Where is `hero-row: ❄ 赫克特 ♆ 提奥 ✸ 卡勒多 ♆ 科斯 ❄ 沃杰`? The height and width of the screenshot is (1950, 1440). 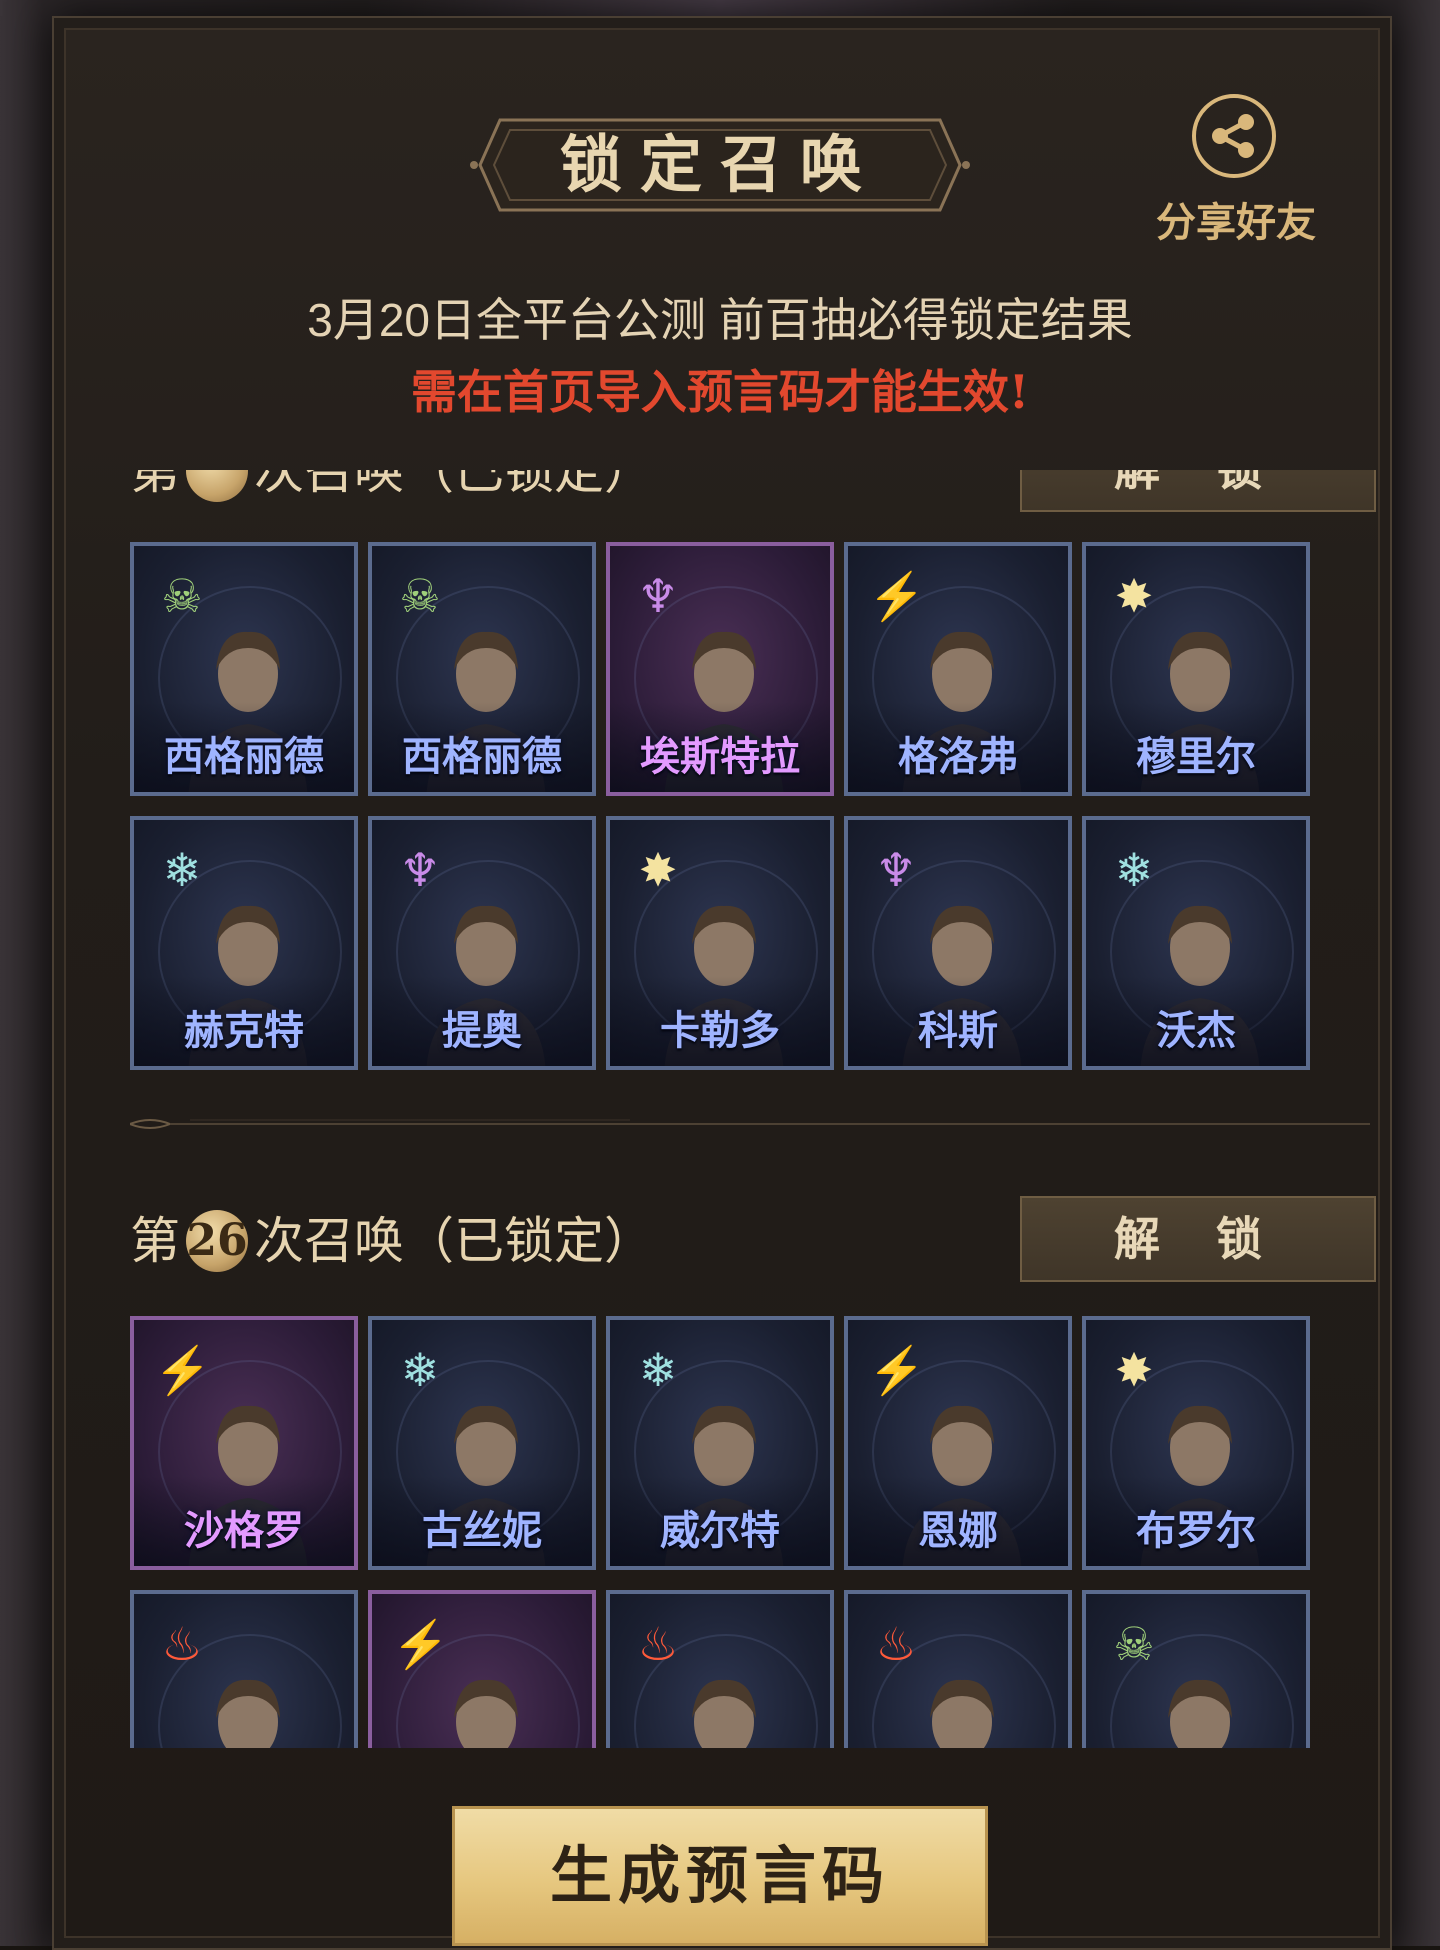
hero-row: ❄ 赫克特 ♆ 提奥 ✸ 卡勒多 ♆ 科斯 ❄ 沃杰 is located at coordinates (750, 943).